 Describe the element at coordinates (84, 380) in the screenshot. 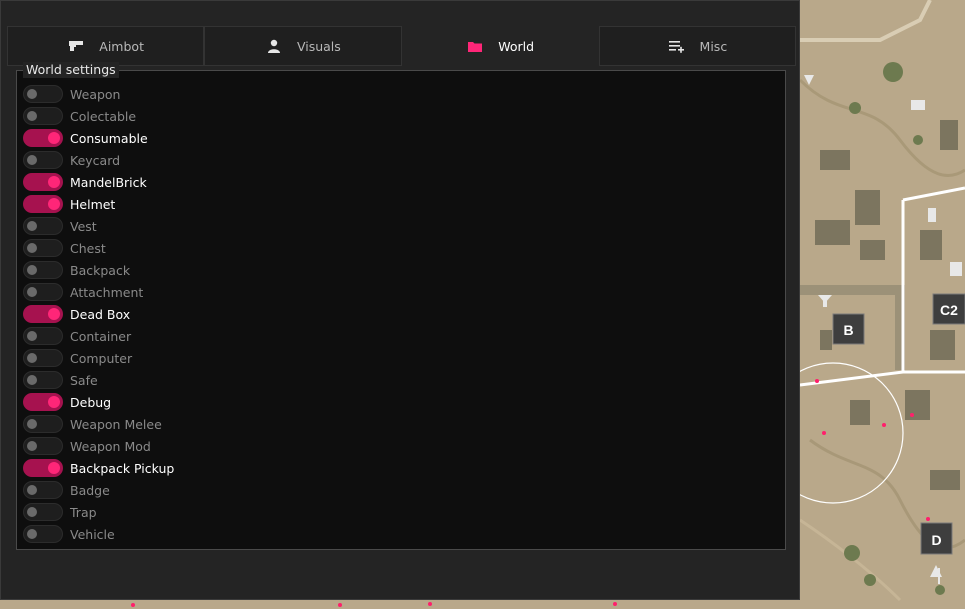

I see `toggle-label: Safe` at that location.